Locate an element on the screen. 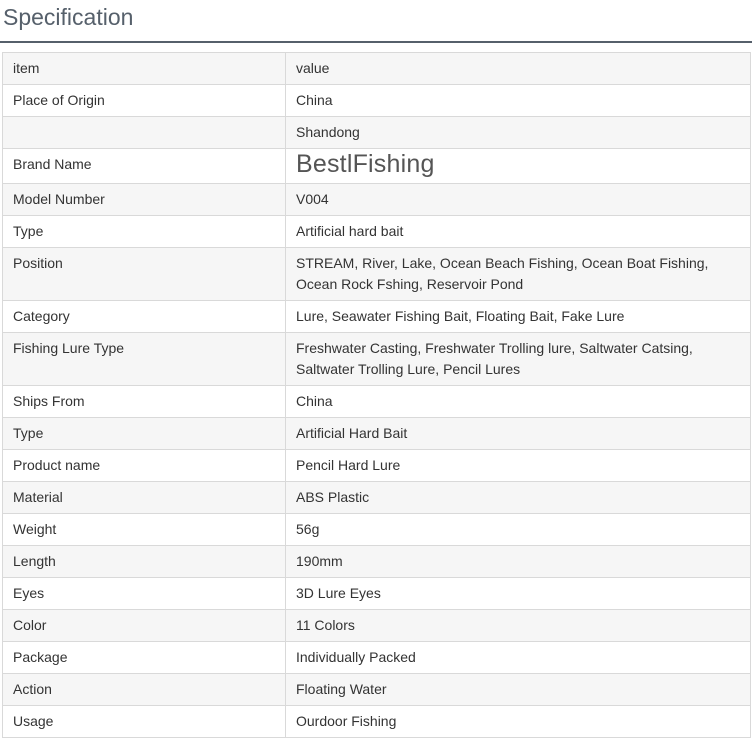  item-cell: Model Number is located at coordinates (144, 199).